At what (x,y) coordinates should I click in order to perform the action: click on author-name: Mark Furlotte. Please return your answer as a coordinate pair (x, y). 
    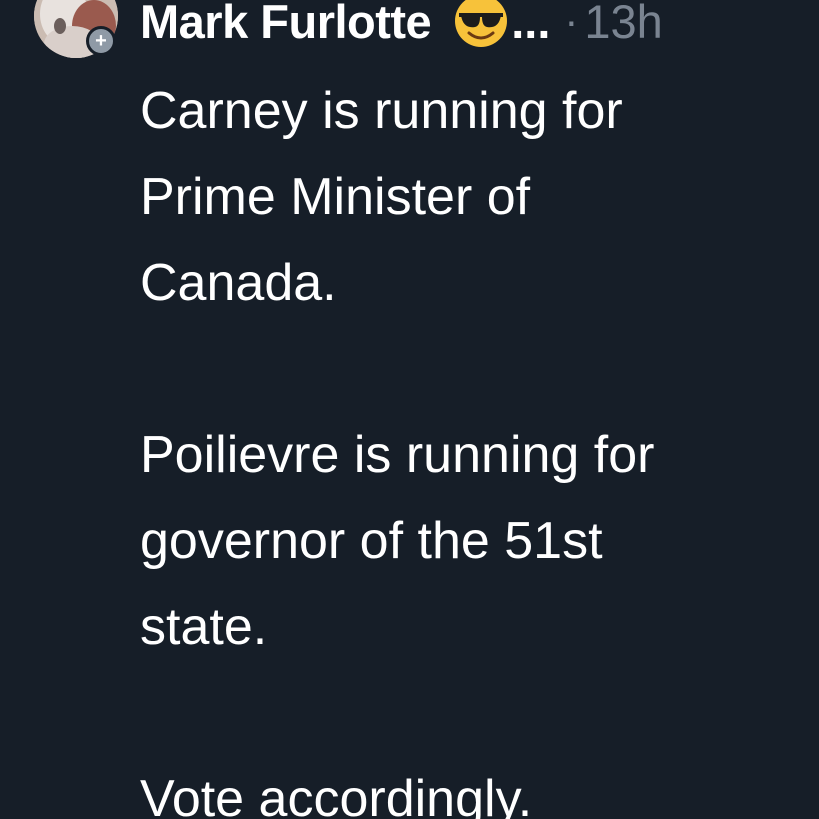
    Looking at the image, I should click on (286, 24).